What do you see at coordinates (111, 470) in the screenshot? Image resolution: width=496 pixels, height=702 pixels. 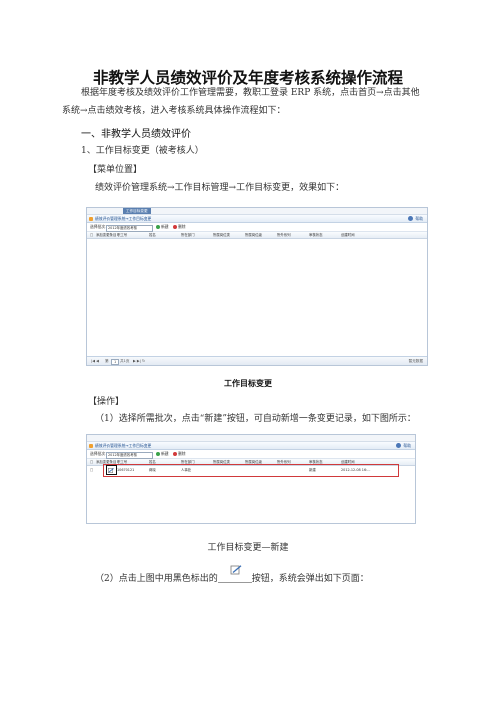 I see `highlight-black-box` at bounding box center [111, 470].